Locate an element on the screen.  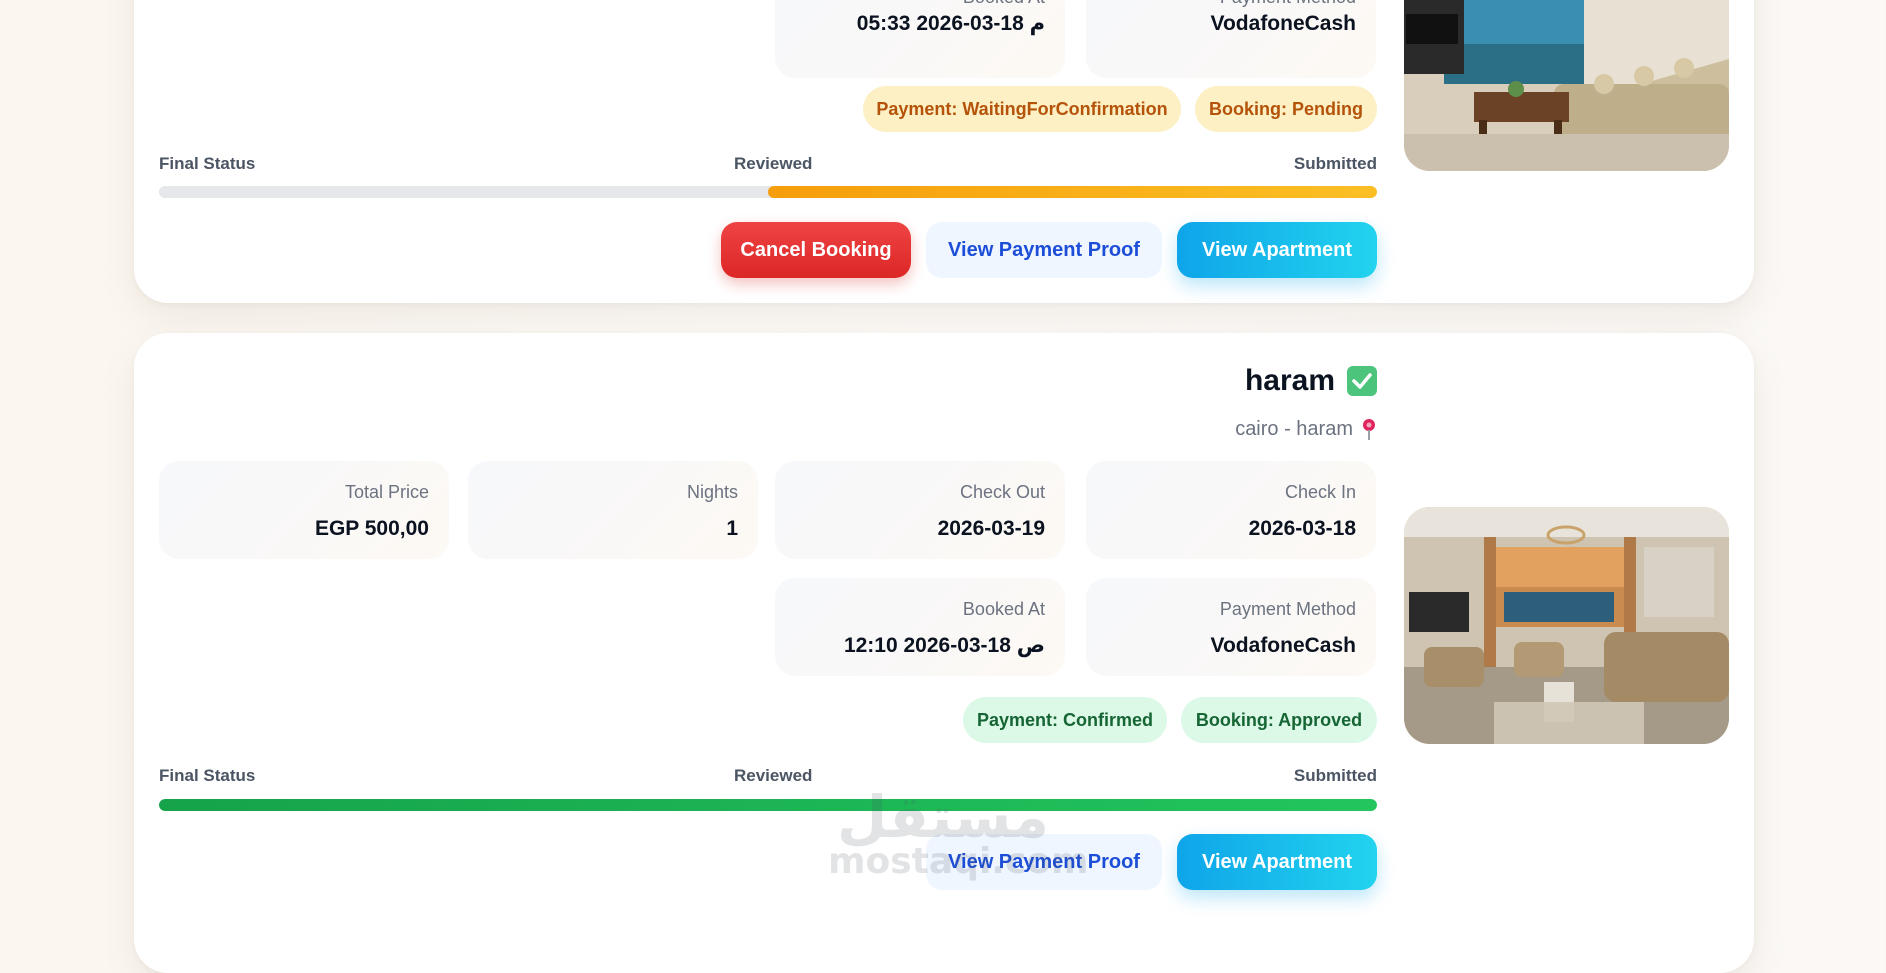
check-out-label: Check Out is located at coordinates (1002, 492).